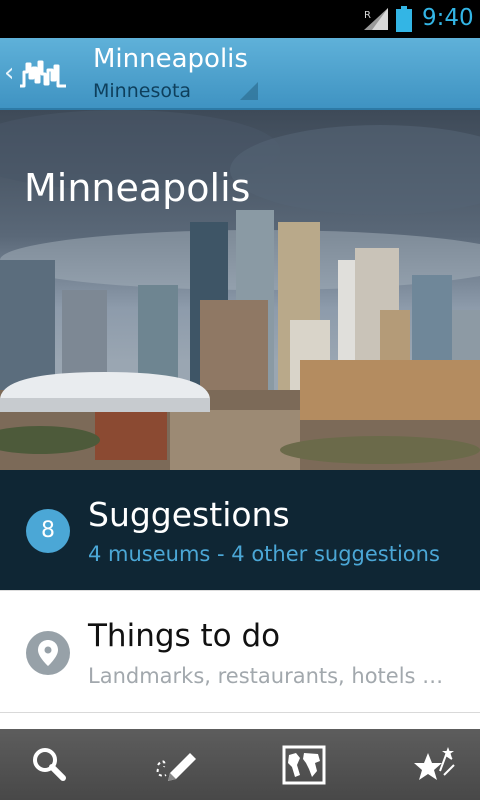 Image resolution: width=480 pixels, height=800 pixels. What do you see at coordinates (448, 18) in the screenshot?
I see `clock: 9:40` at bounding box center [448, 18].